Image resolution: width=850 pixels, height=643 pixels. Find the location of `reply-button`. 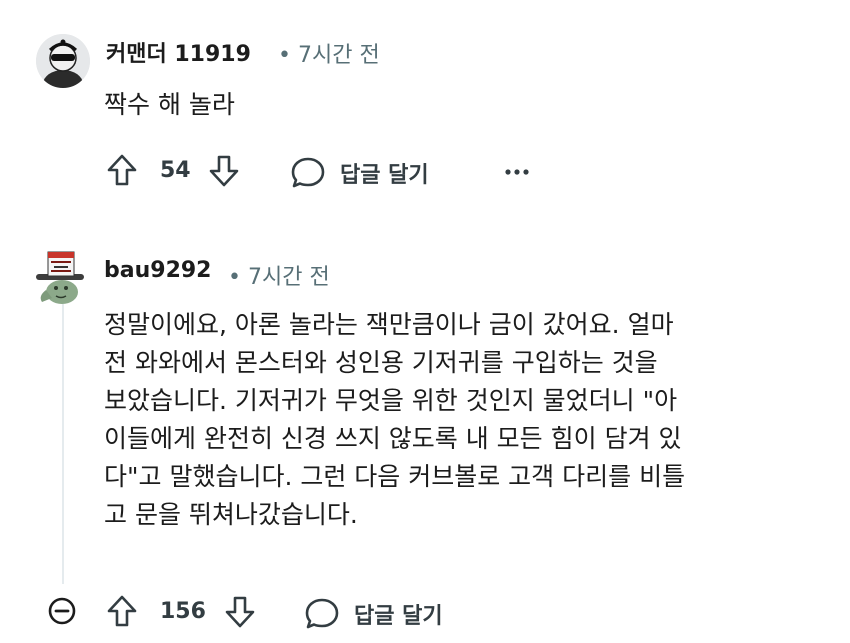

reply-button is located at coordinates (322, 613).